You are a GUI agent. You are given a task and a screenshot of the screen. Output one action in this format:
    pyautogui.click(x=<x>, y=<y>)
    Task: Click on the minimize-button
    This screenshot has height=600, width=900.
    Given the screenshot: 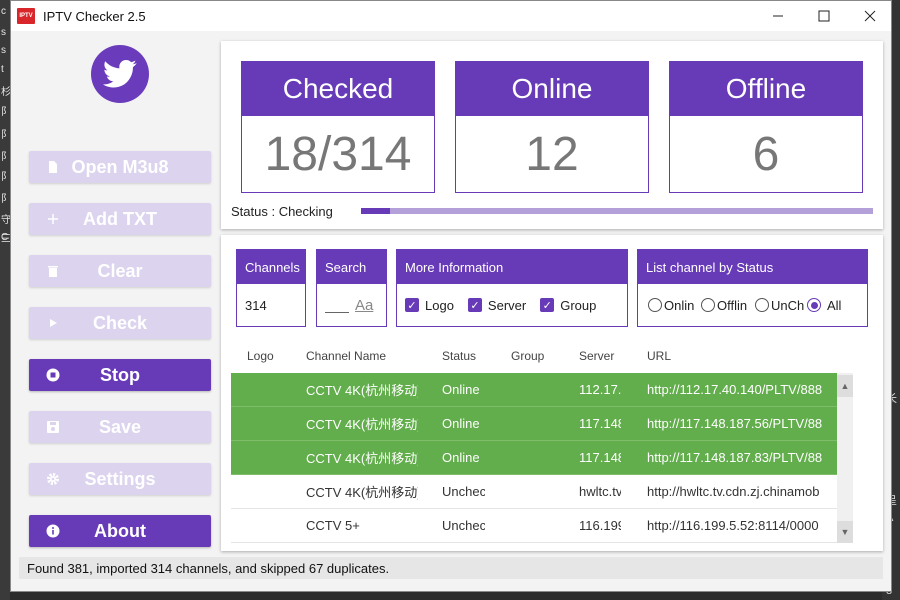 What is the action you would take?
    pyautogui.click(x=778, y=16)
    